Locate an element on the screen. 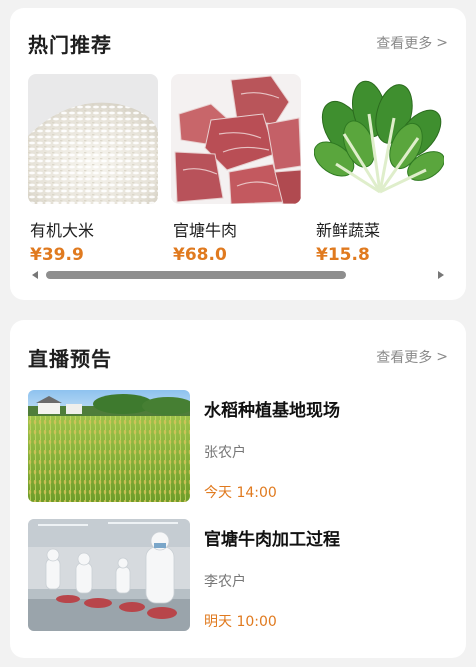  scroll-track is located at coordinates (238, 275).